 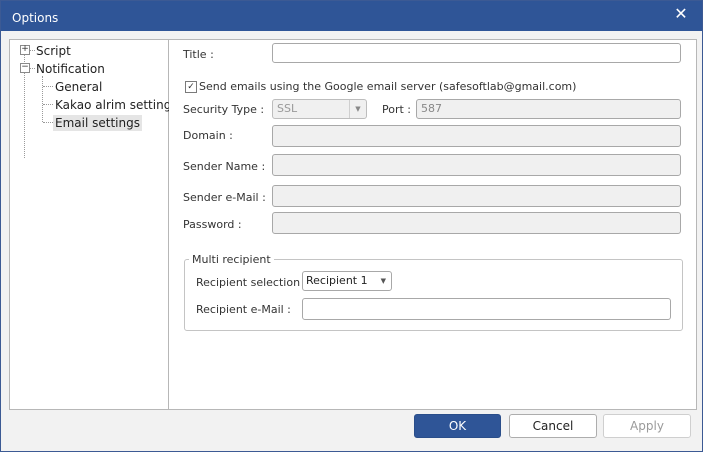 I want to click on collapse-icon: −, so click(x=25, y=68).